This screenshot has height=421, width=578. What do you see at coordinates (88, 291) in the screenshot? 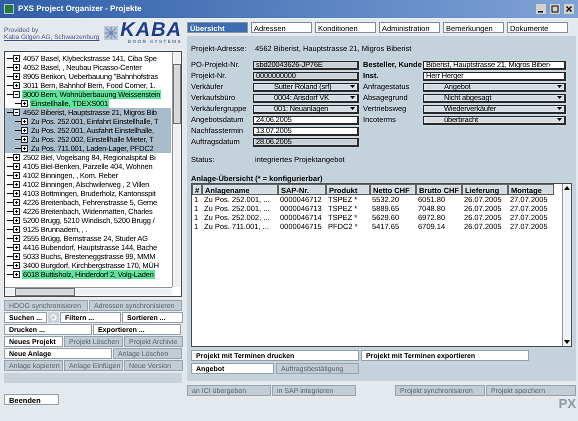
I see `horizontal-scrollbar` at bounding box center [88, 291].